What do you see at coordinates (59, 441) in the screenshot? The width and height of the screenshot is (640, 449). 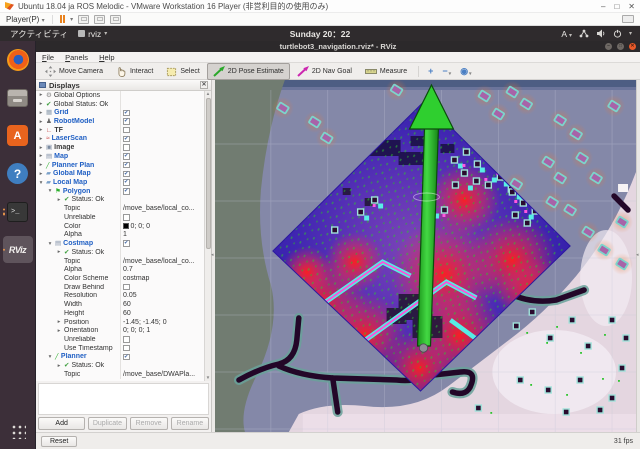 I see `reset-button: Reset` at bounding box center [59, 441].